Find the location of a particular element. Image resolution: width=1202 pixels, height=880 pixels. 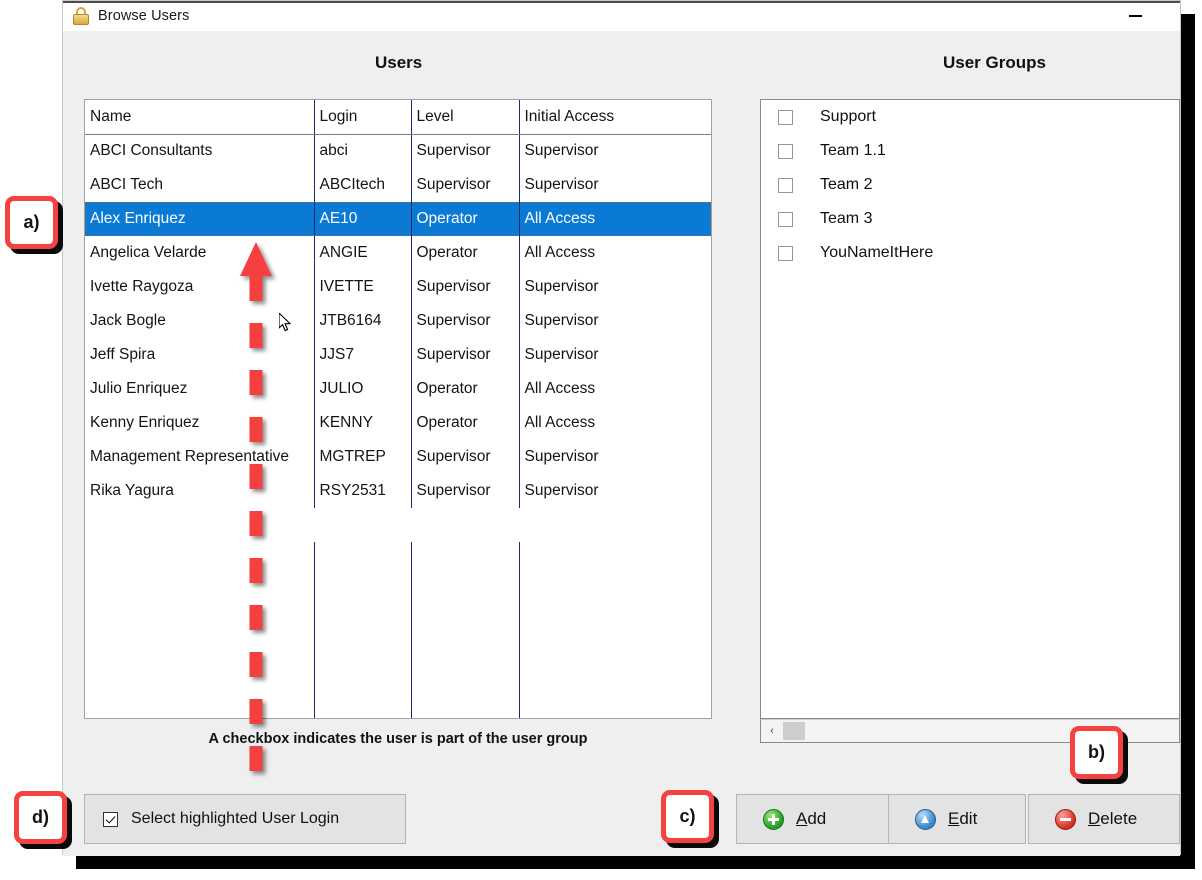

minimize-button is located at coordinates (1135, 16).